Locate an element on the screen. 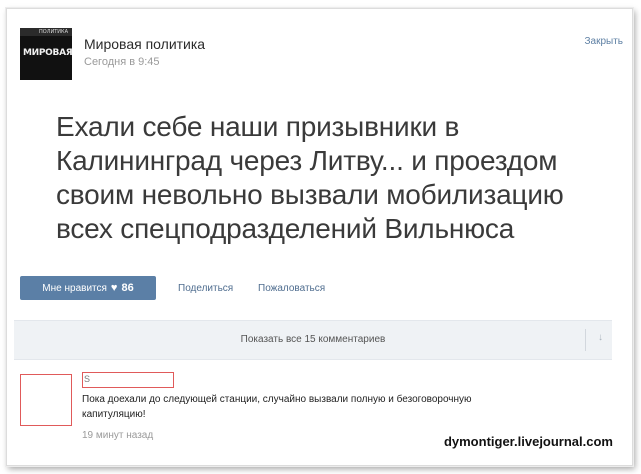  comment-author-avatar is located at coordinates (46, 400).